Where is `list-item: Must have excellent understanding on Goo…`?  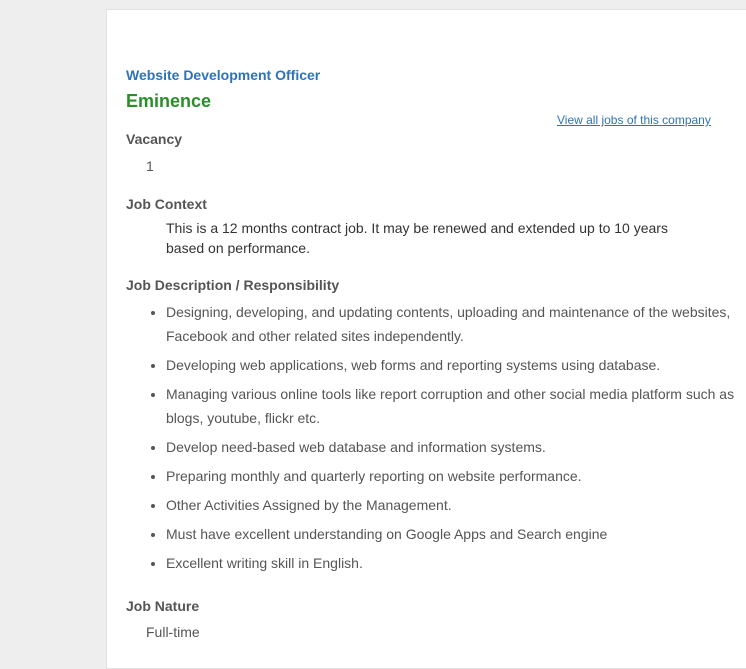 list-item: Must have excellent understanding on Goo… is located at coordinates (456, 534).